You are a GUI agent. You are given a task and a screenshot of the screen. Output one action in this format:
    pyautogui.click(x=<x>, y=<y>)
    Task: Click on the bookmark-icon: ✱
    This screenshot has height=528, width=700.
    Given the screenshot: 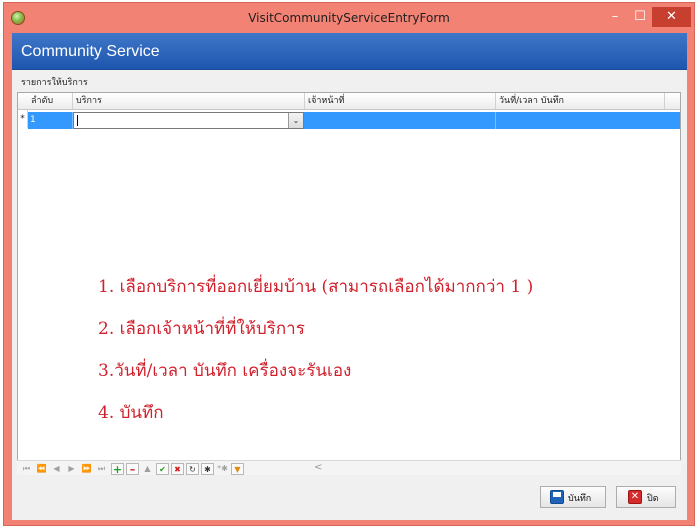 What is the action you would take?
    pyautogui.click(x=207, y=469)
    